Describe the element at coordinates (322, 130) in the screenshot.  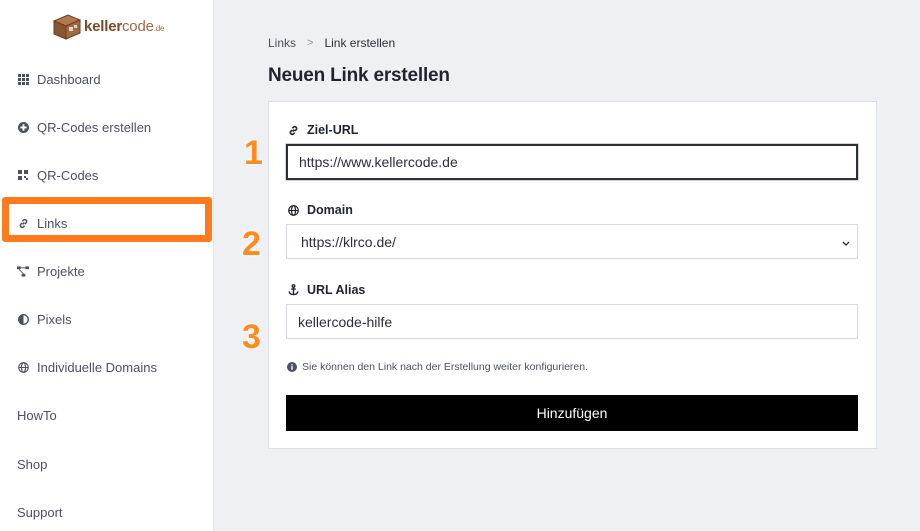
I see `ziel-url-label: Ziel-URL` at that location.